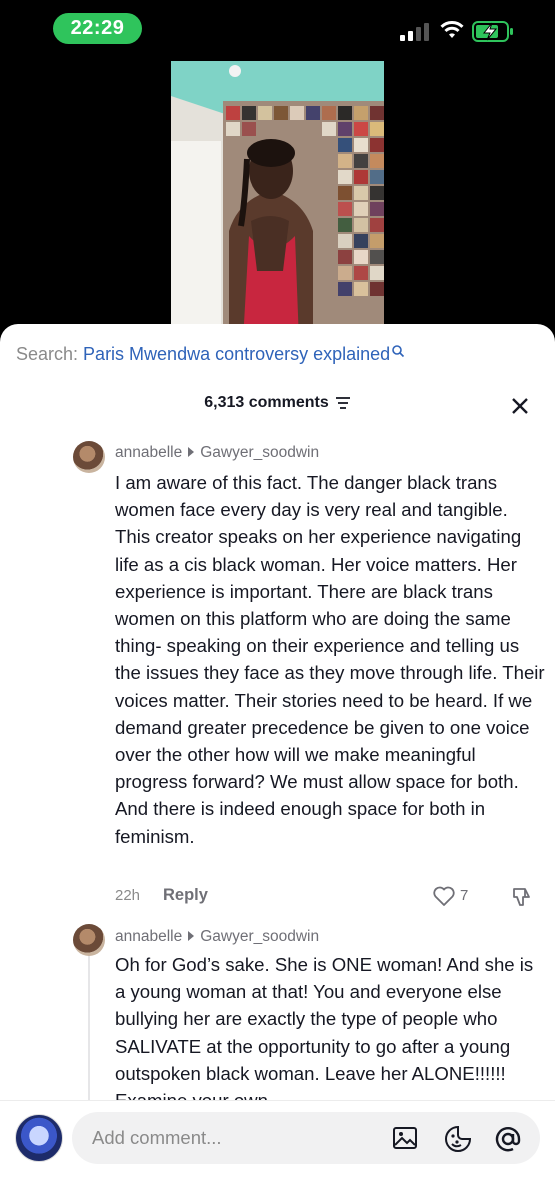  Describe the element at coordinates (330, 898) in the screenshot. I see `comment-actions: 22h Reply 7` at that location.